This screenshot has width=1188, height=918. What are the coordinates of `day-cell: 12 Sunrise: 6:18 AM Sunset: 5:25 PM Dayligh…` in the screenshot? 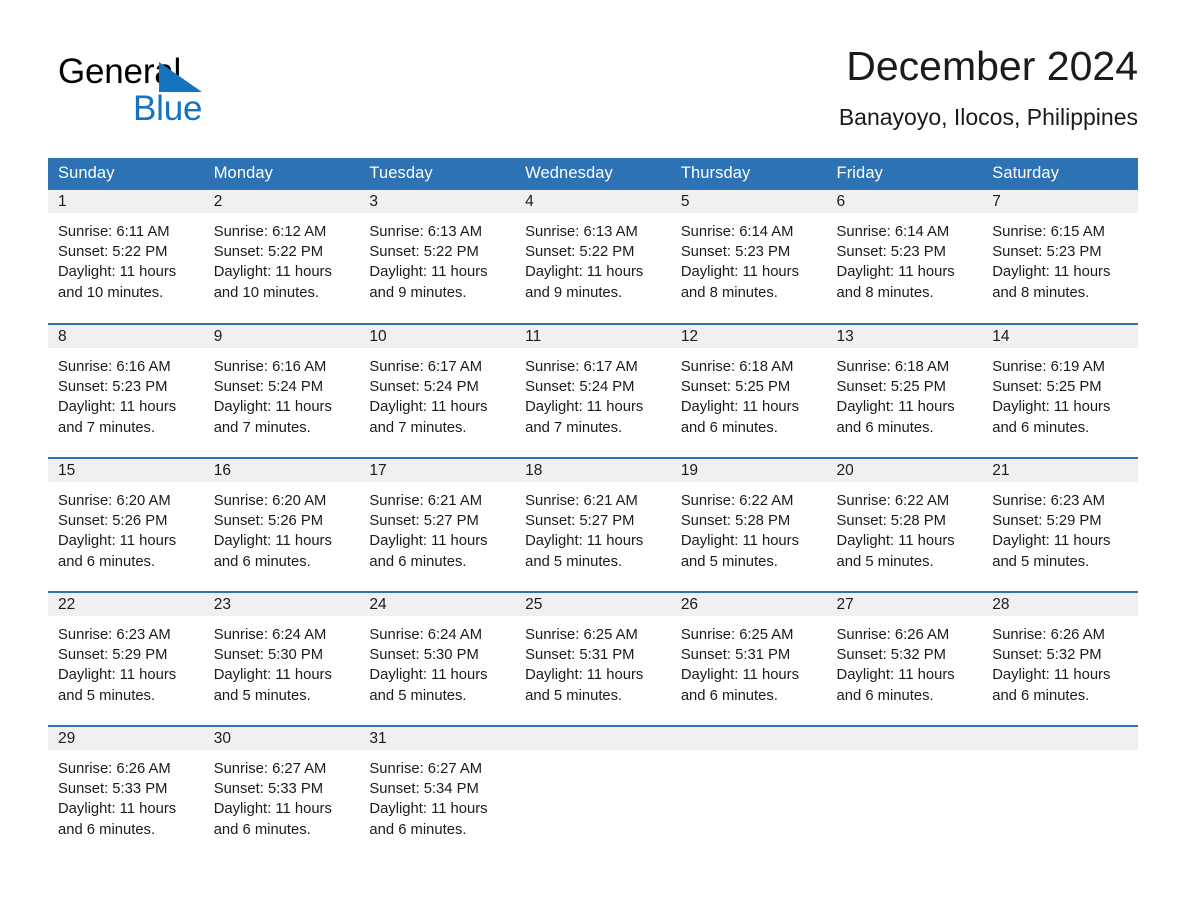 It's located at (748, 390).